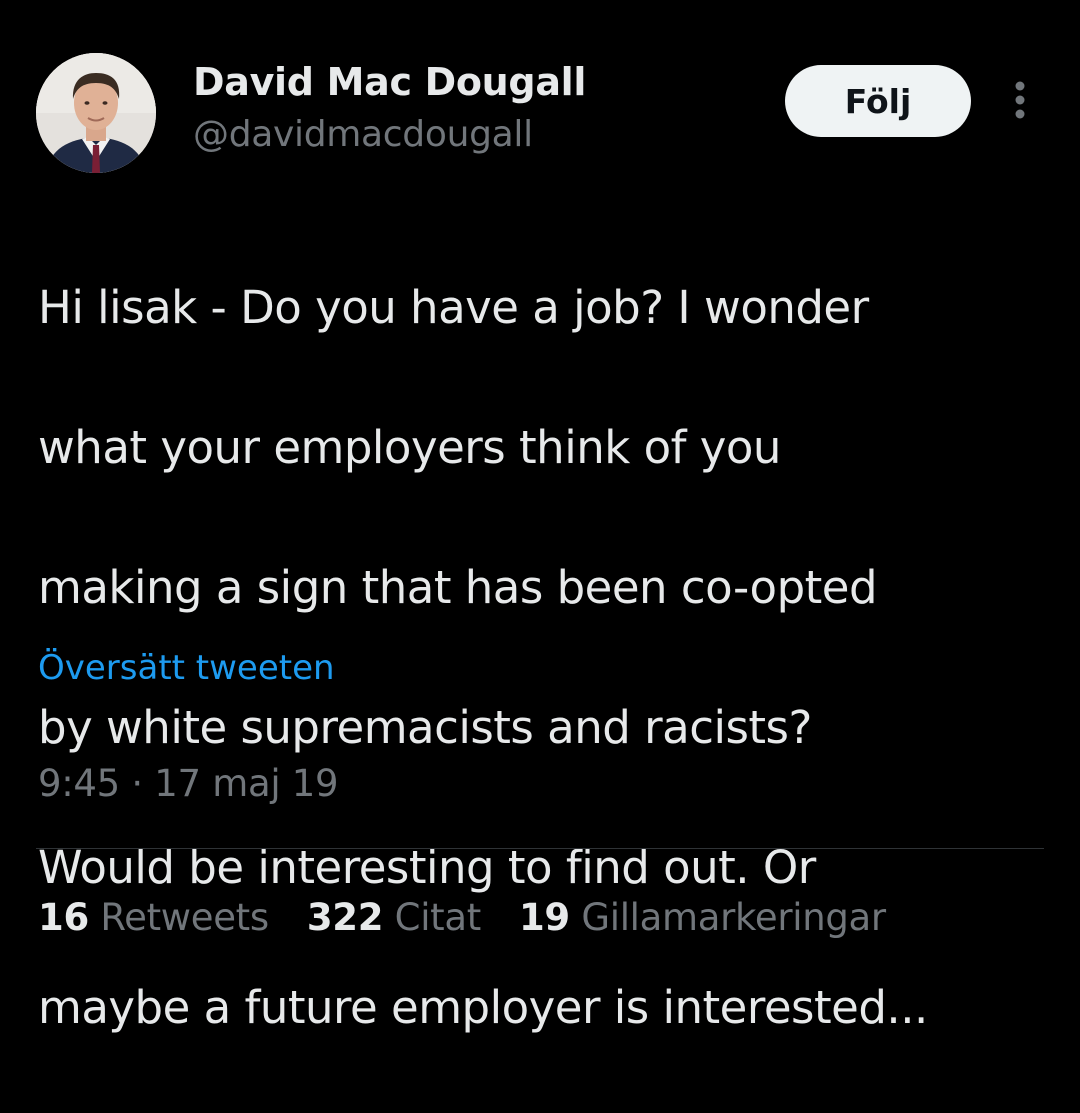 Image resolution: width=1080 pixels, height=1113 pixels. What do you see at coordinates (427, 867) in the screenshot?
I see `tweet-text-line: Would be interesting to find out. Or` at bounding box center [427, 867].